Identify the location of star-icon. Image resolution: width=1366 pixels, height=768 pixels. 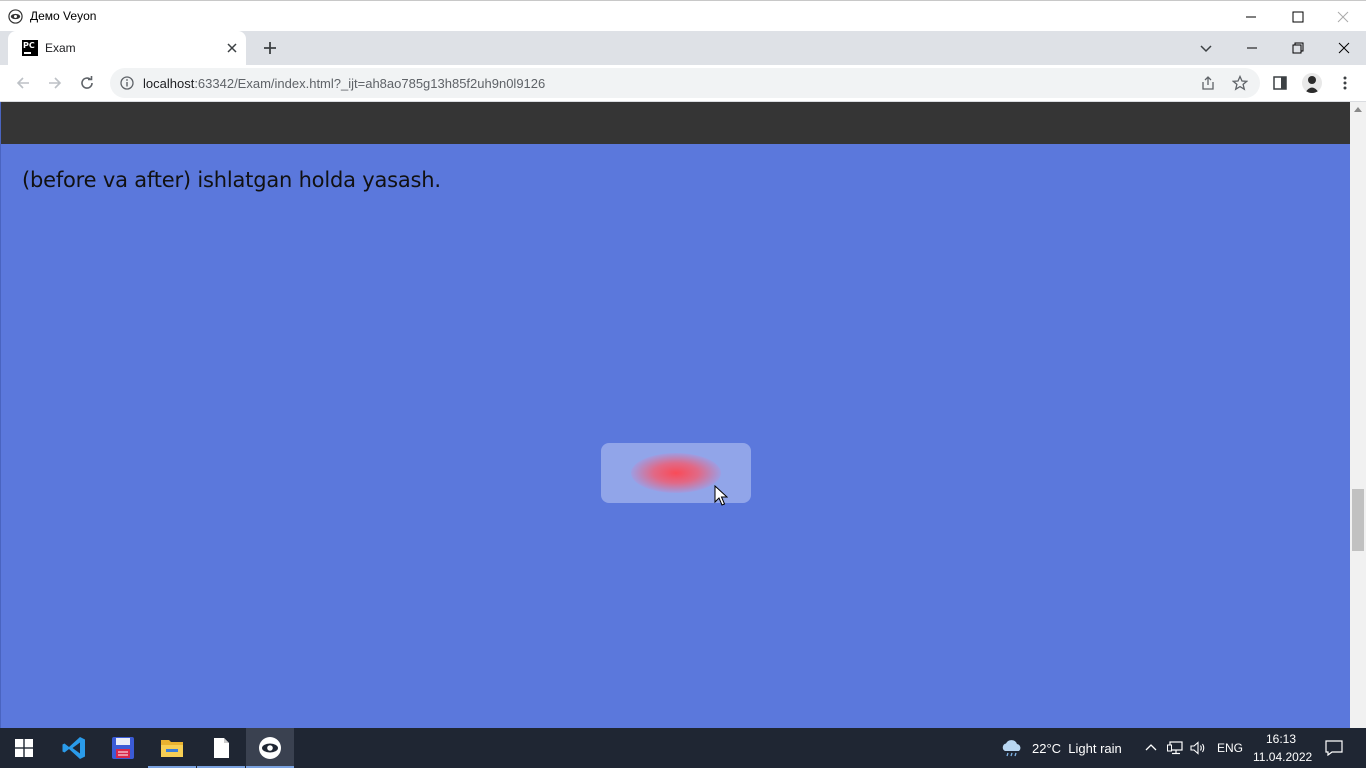
(1240, 83).